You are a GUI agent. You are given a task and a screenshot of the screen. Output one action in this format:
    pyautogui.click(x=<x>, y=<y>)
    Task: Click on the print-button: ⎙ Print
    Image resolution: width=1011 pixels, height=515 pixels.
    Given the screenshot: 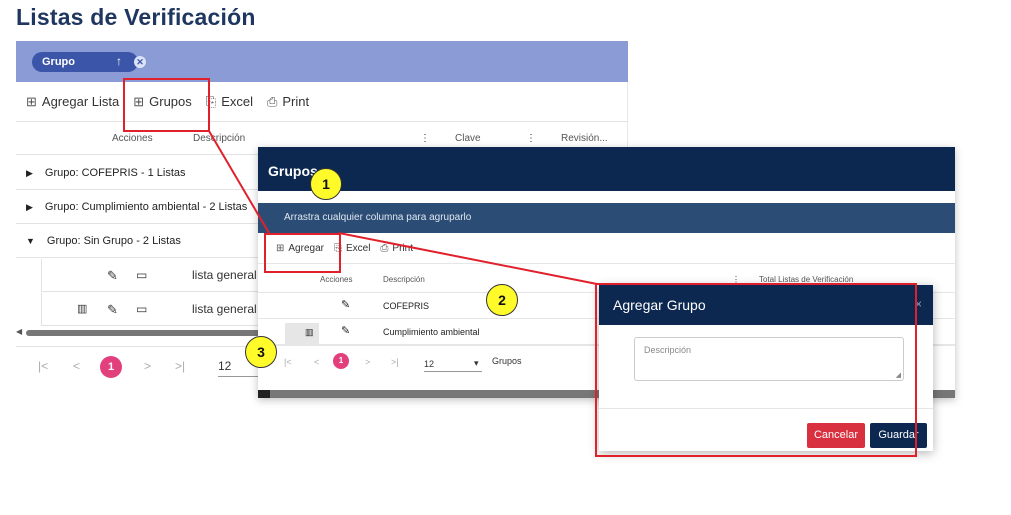 What is the action you would take?
    pyautogui.click(x=288, y=102)
    